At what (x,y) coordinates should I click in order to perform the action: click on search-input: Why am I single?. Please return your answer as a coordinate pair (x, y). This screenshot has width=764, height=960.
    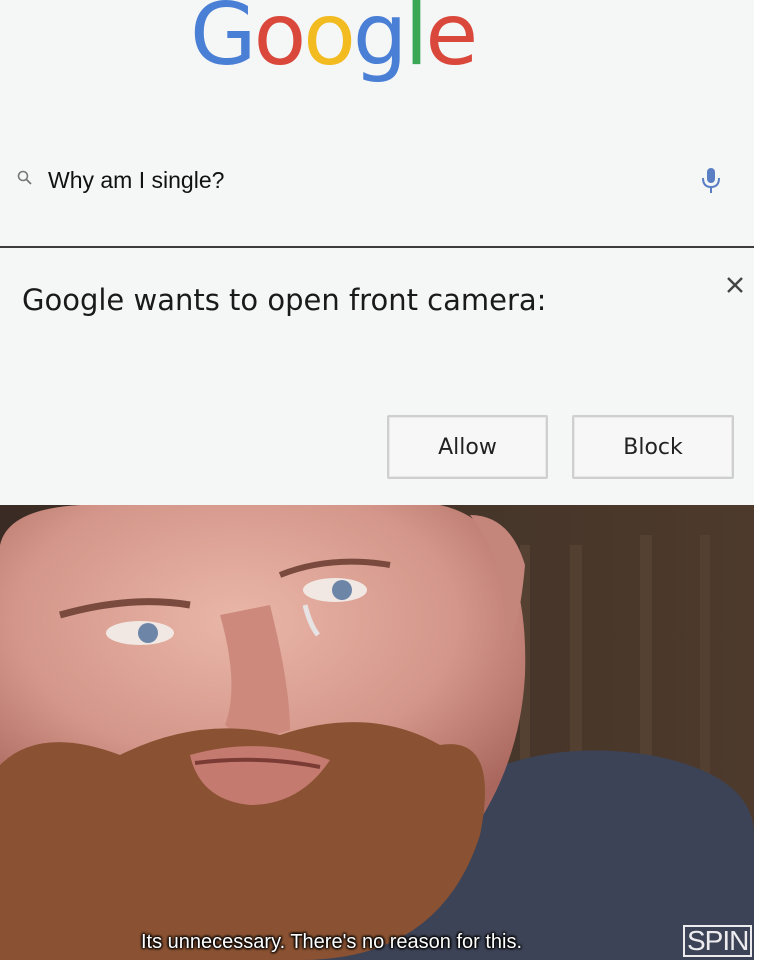
    Looking at the image, I should click on (136, 180).